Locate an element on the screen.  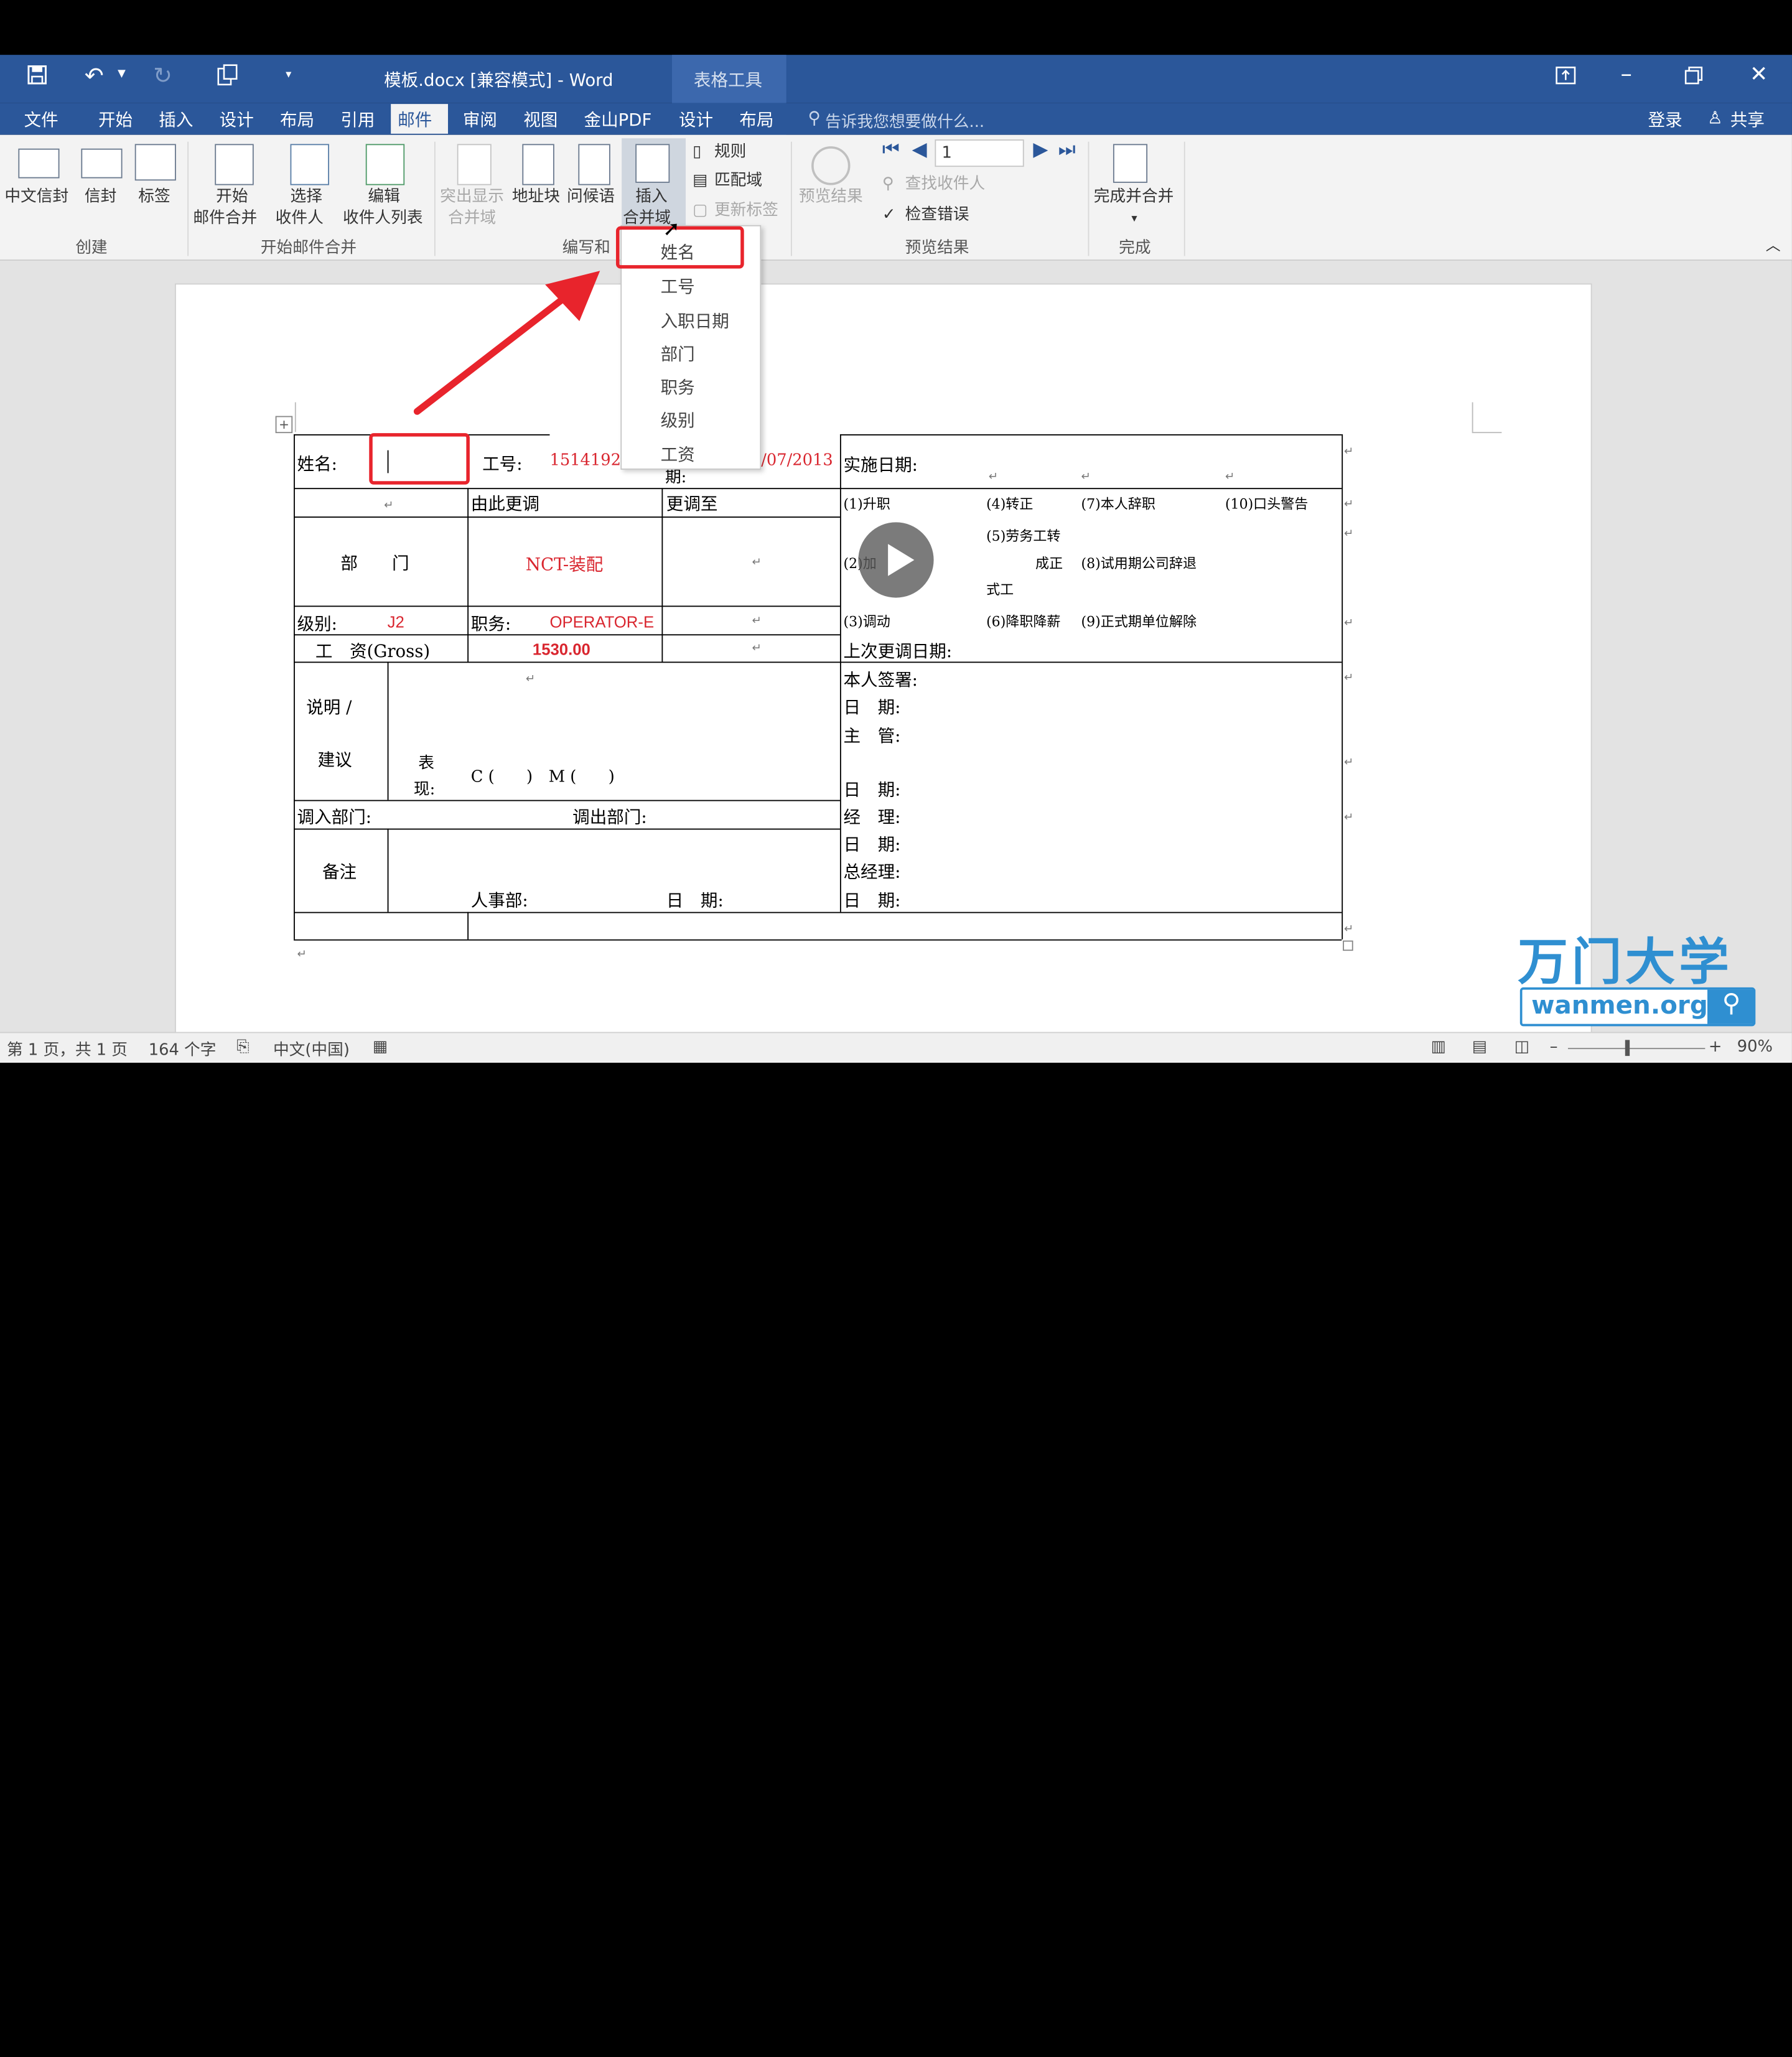
manager-label: 经 理: is located at coordinates (872, 817).